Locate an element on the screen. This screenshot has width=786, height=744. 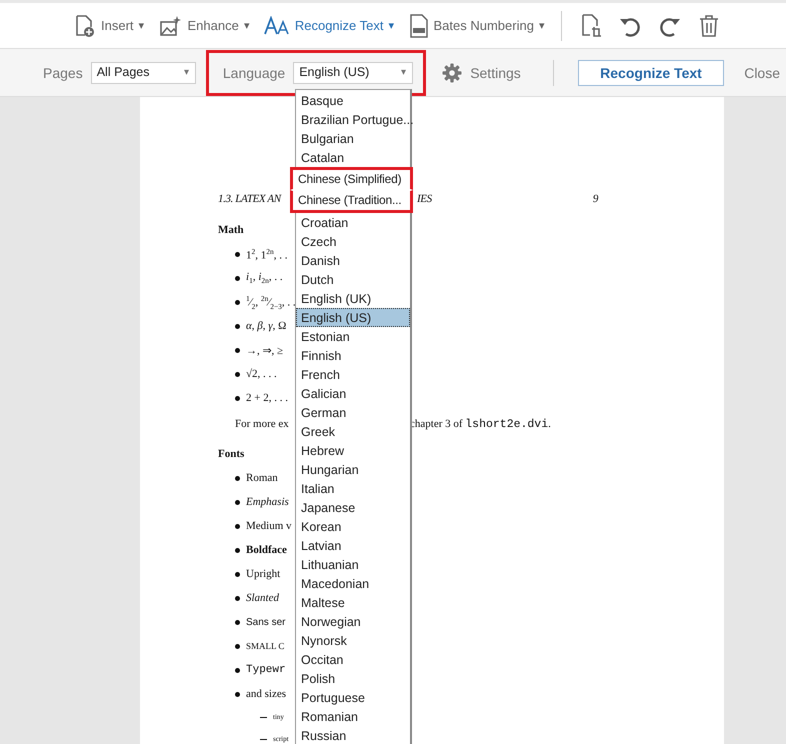
language-option: Hungarian is located at coordinates (353, 469).